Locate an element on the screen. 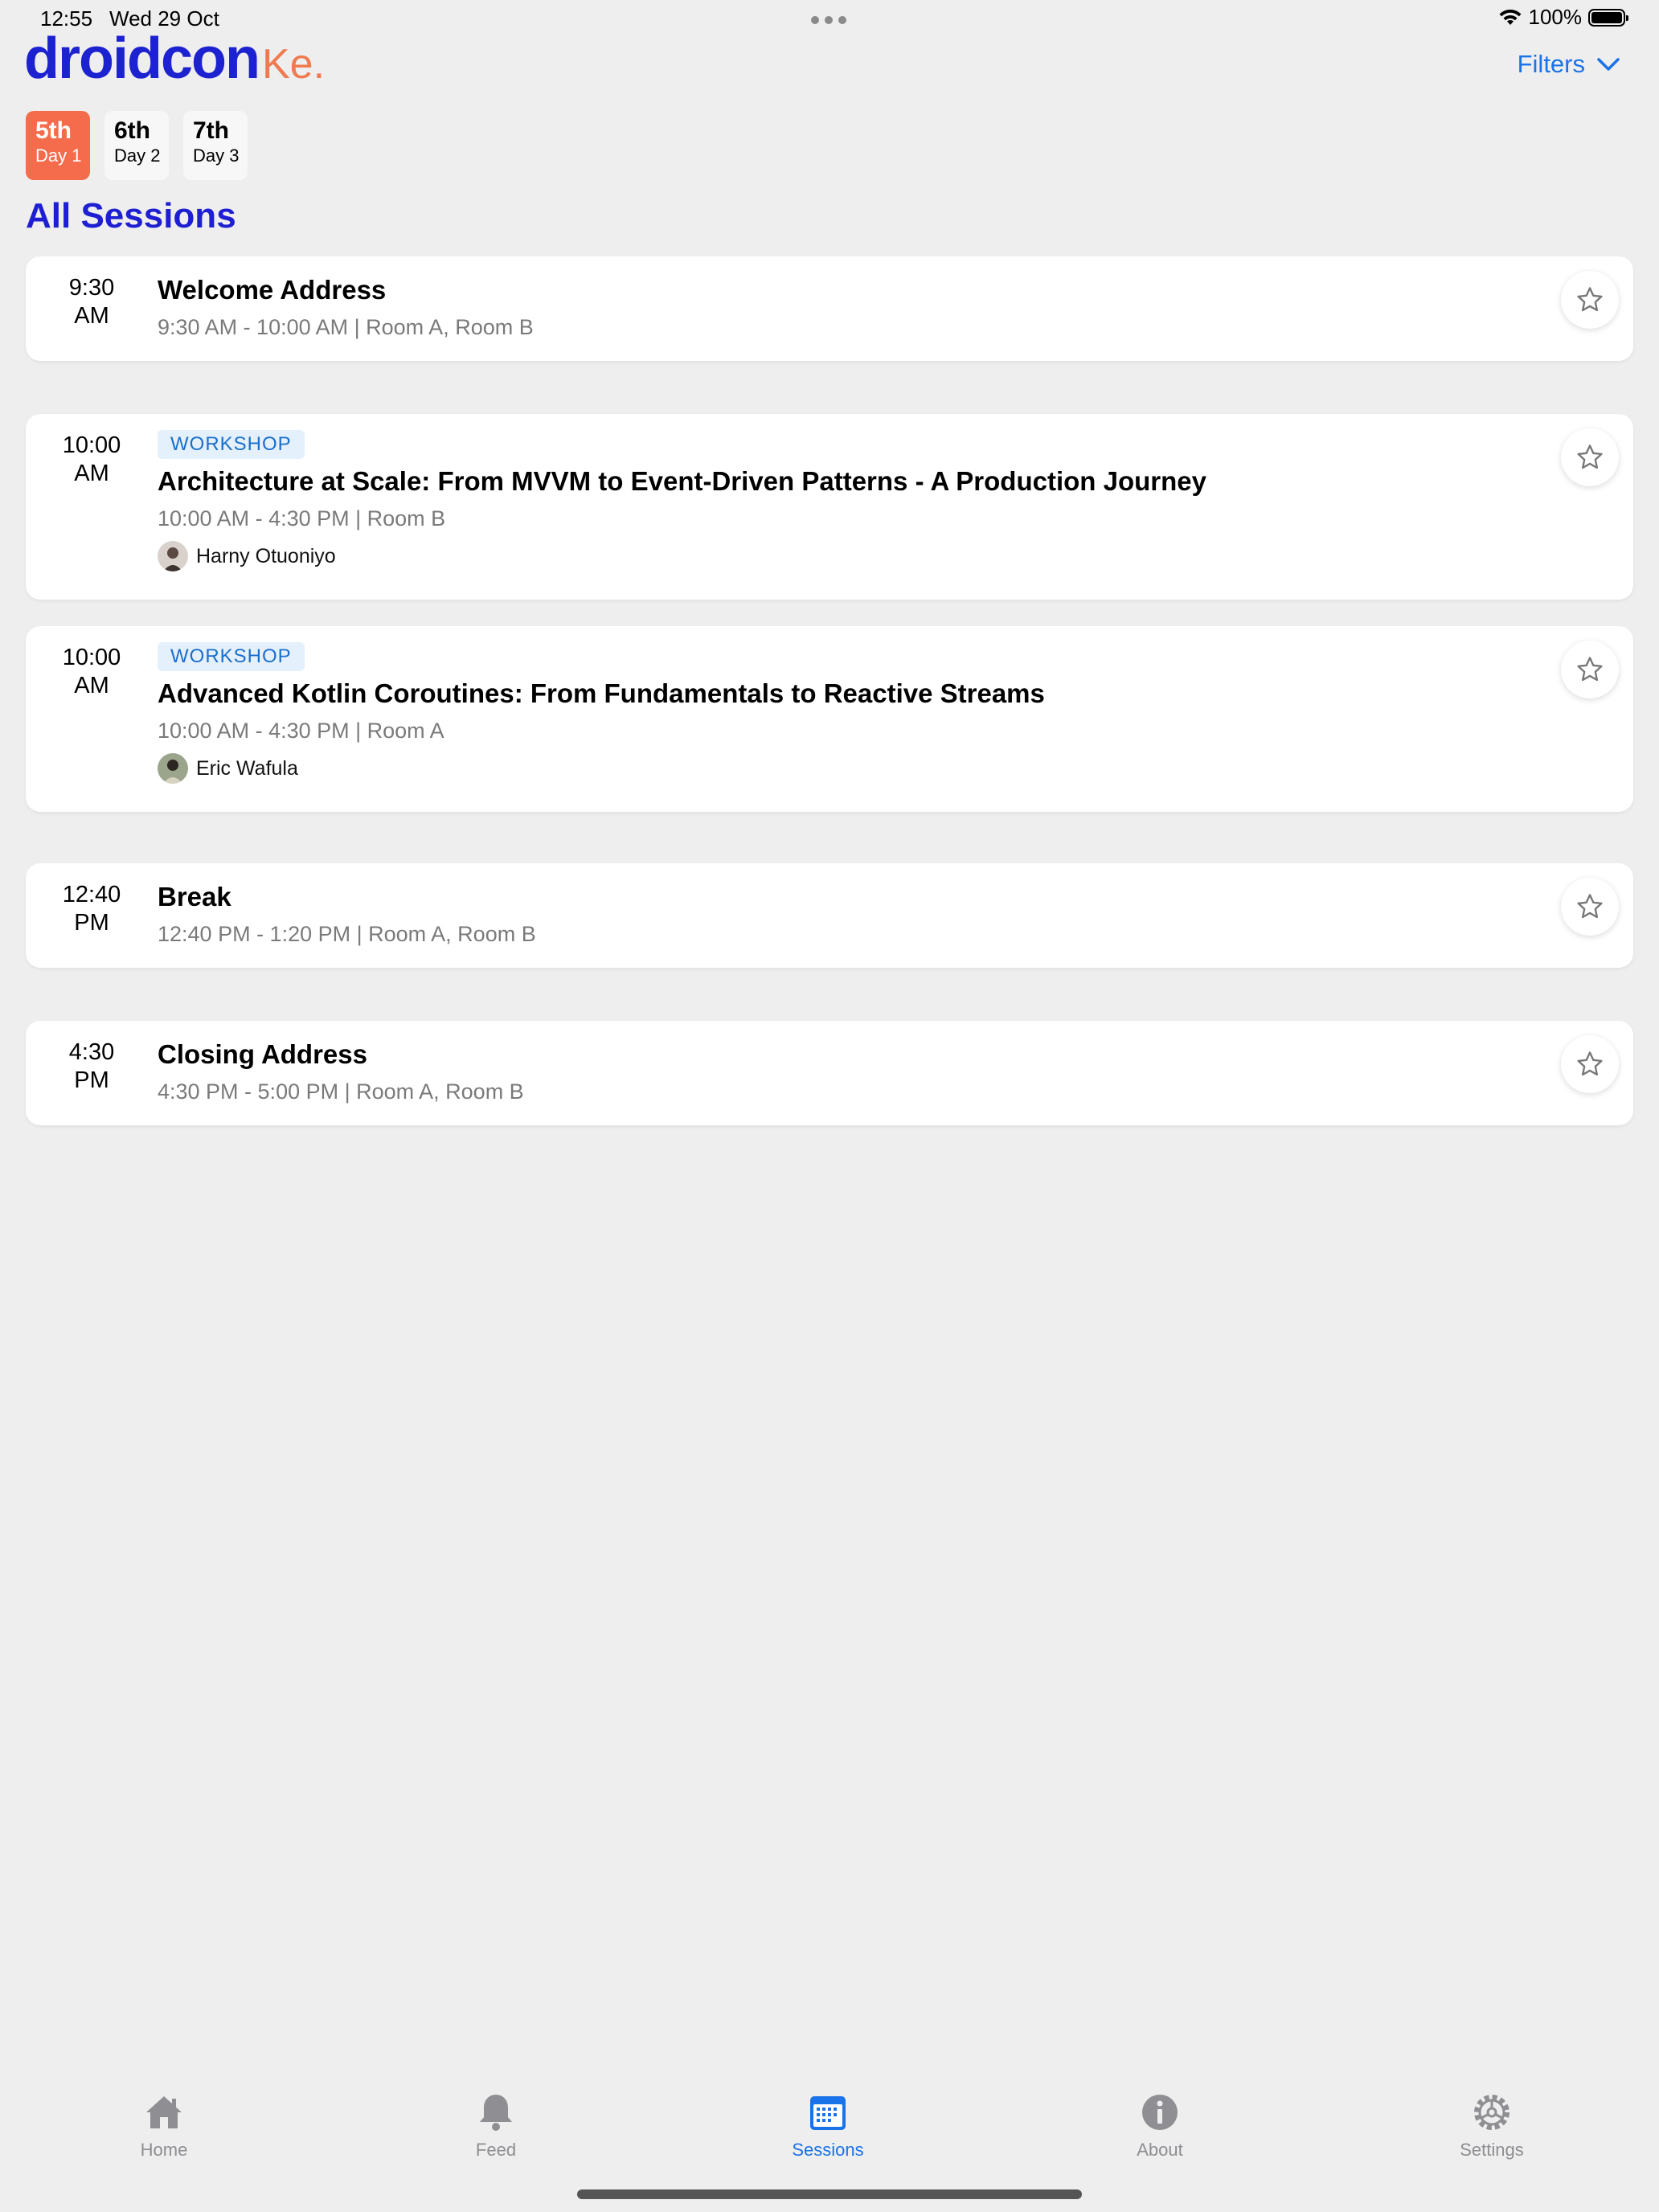 The height and width of the screenshot is (2212, 1659). session-time: 9:30 AM is located at coordinates (92, 302).